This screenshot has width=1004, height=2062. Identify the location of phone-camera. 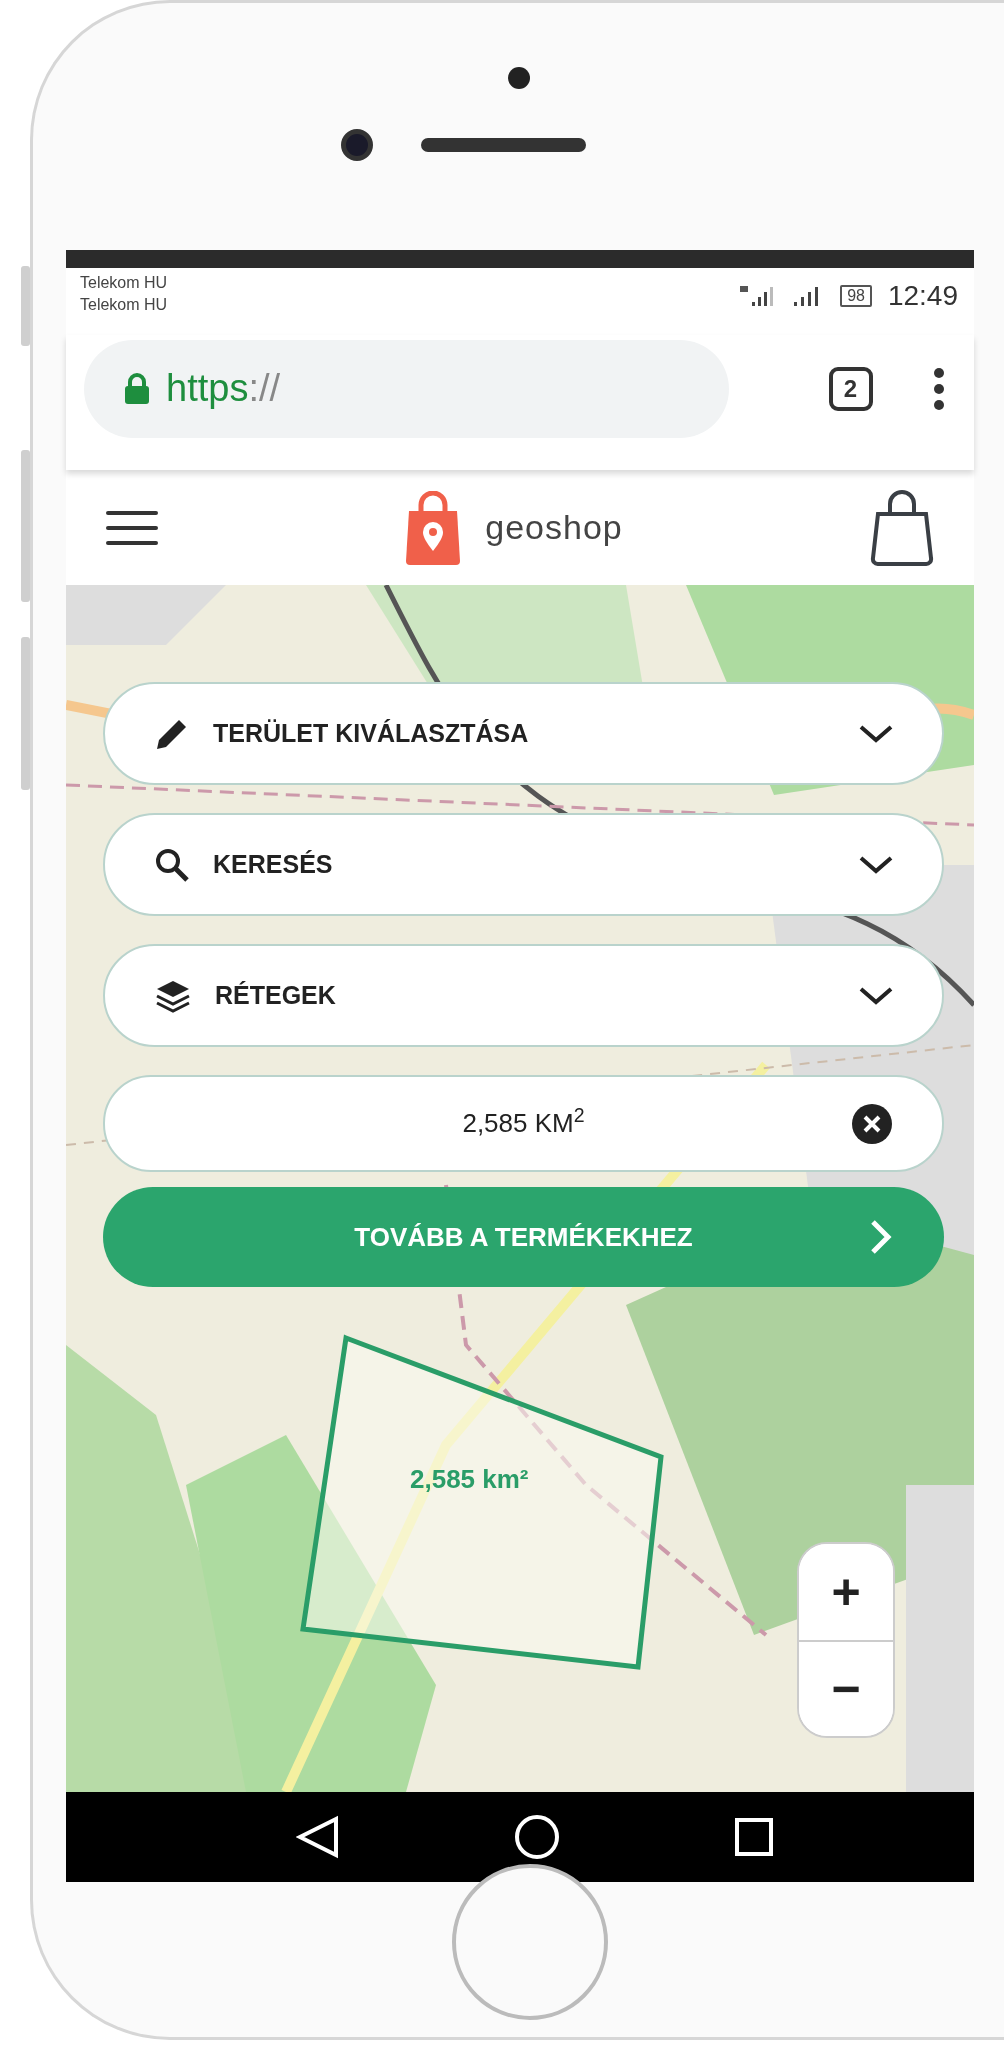
(357, 145).